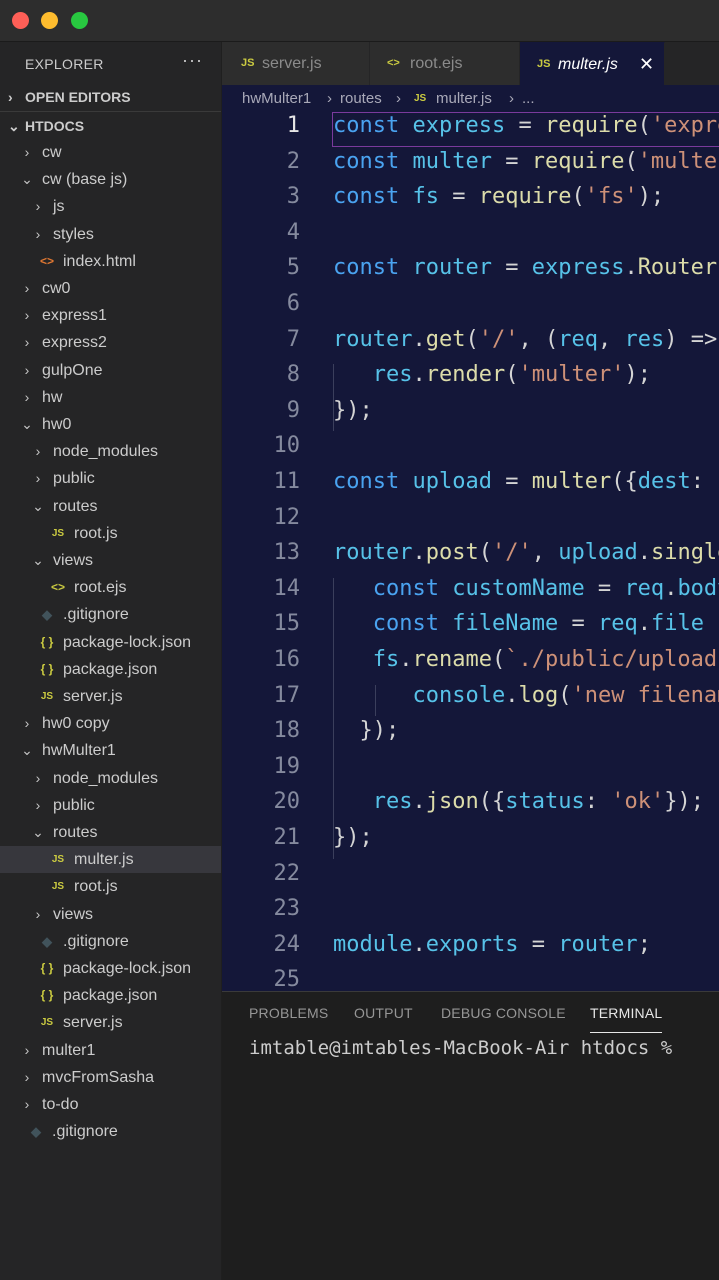 This screenshot has width=719, height=1280. What do you see at coordinates (588, 64) in the screenshot?
I see `tab-label: multer.js` at bounding box center [588, 64].